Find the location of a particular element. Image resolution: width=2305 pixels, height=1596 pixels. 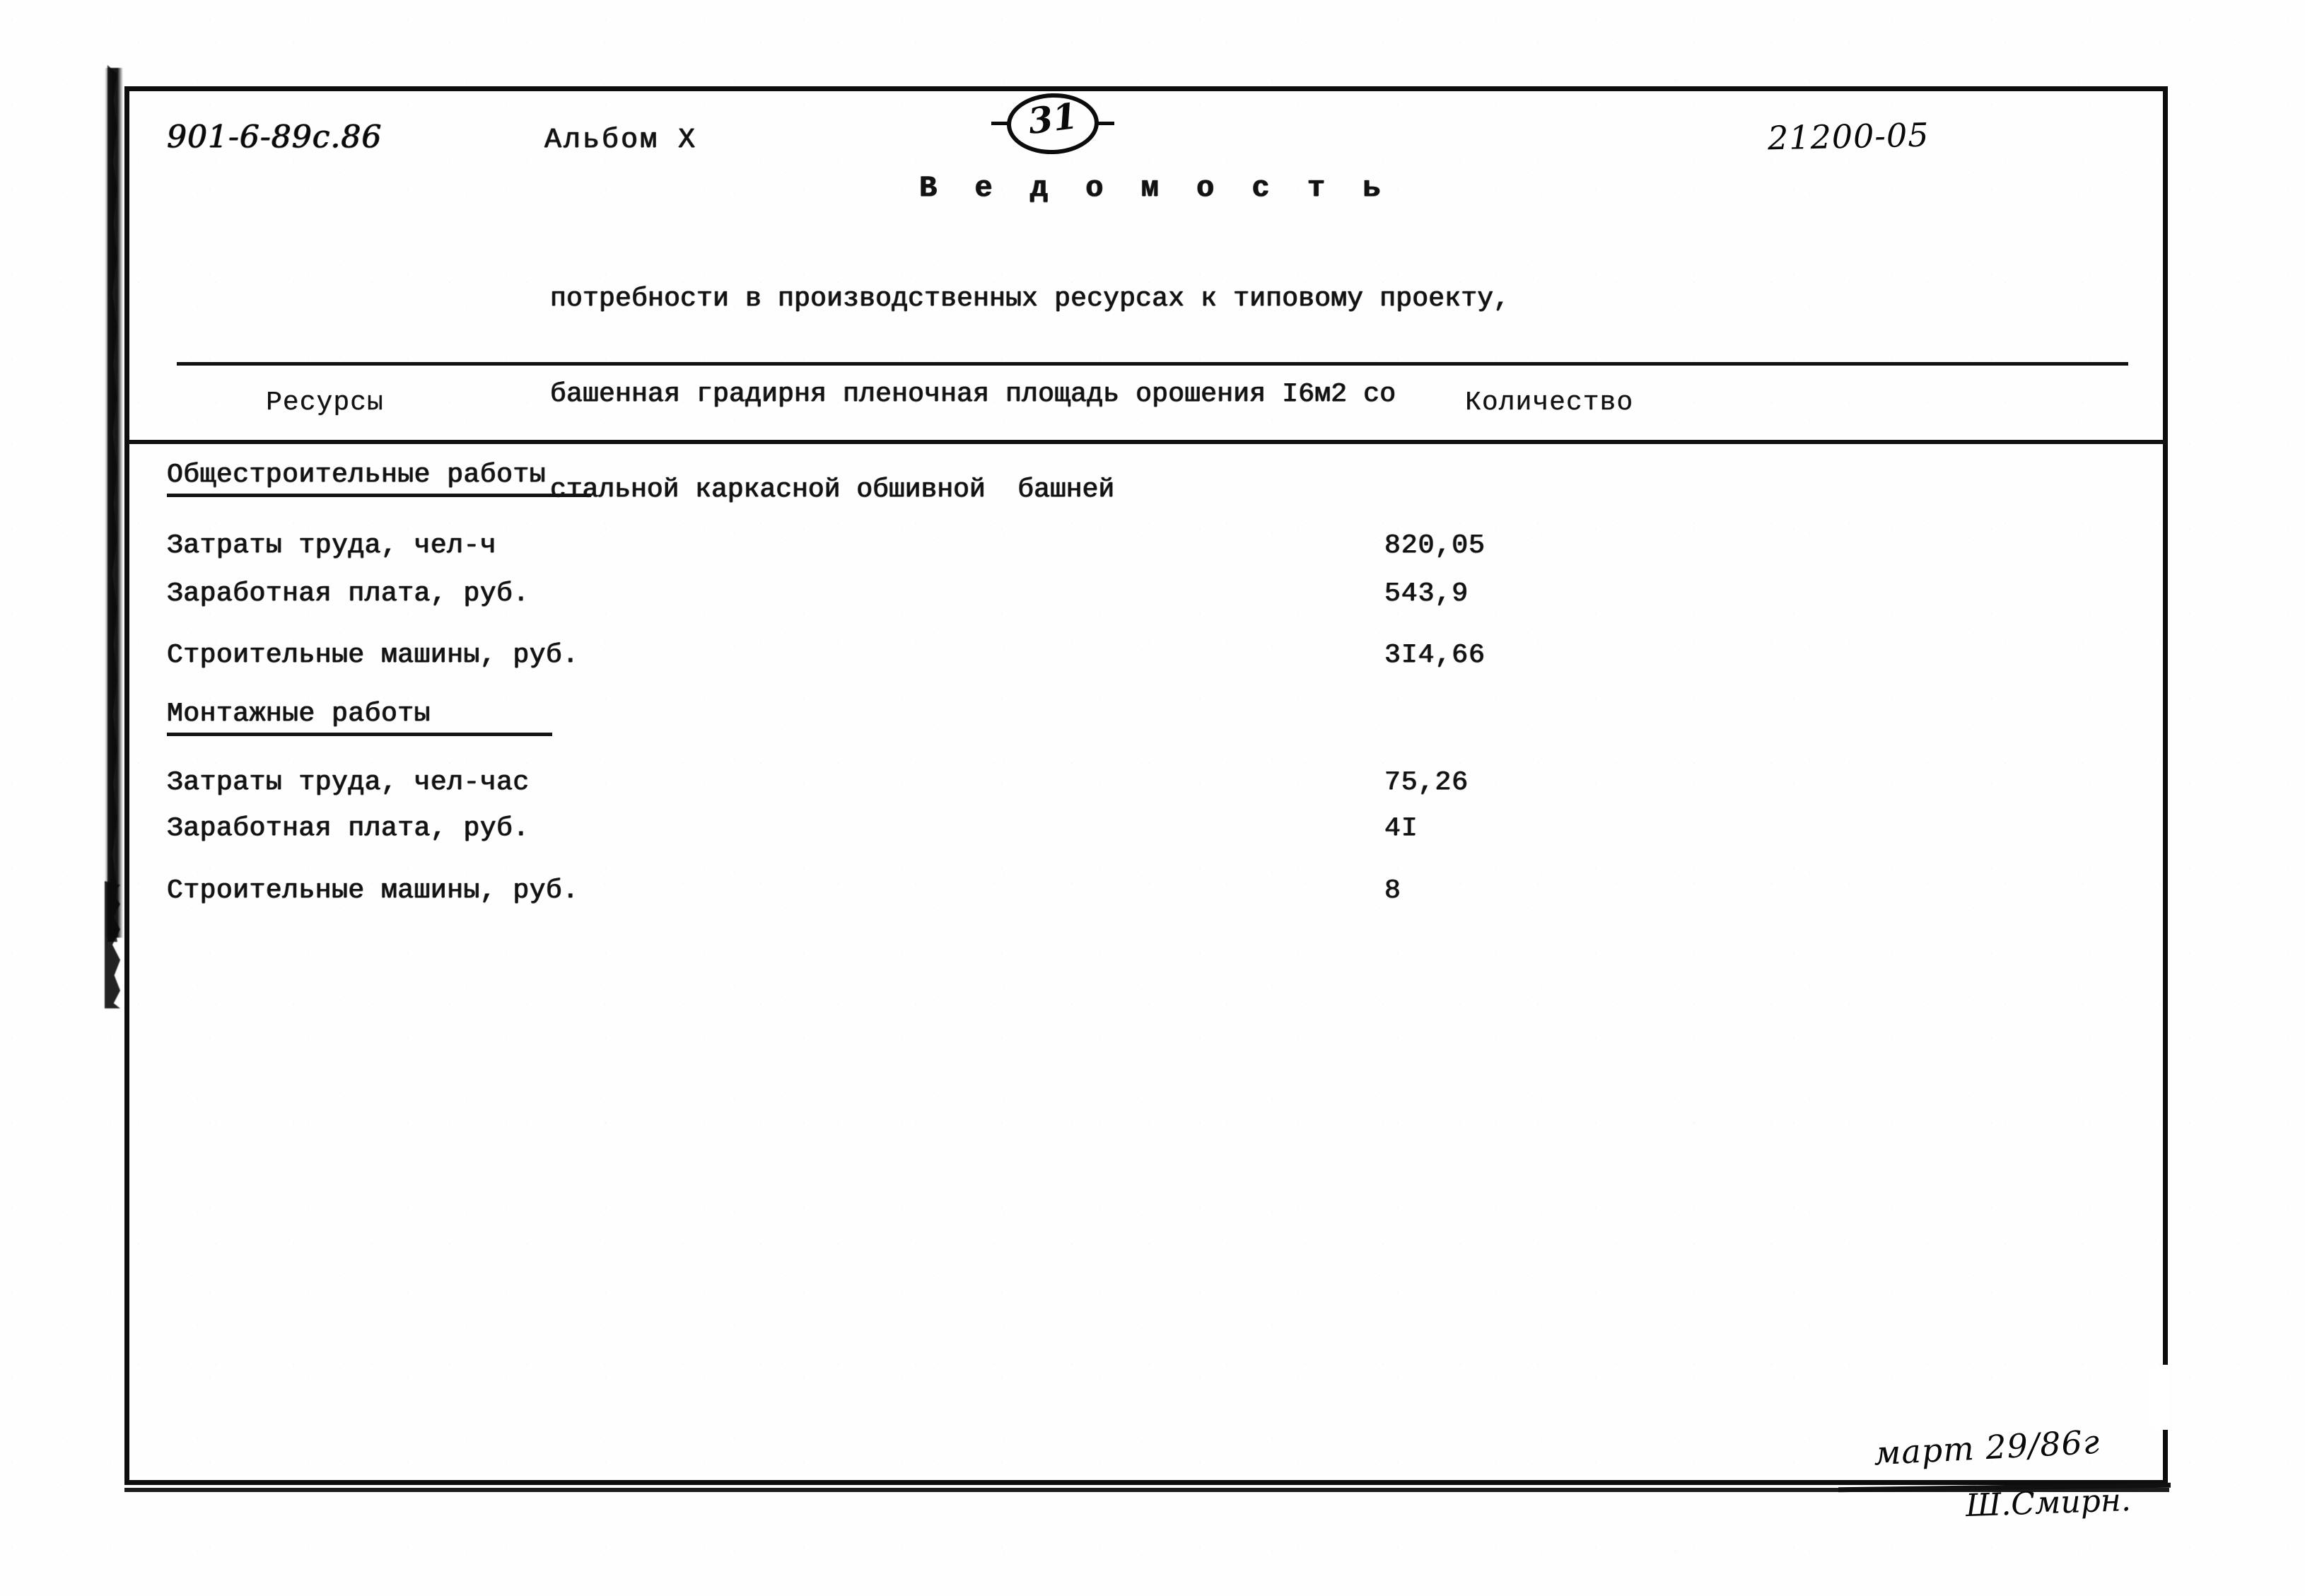

resource-label: Затраты труда, чел-ч is located at coordinates (332, 545).